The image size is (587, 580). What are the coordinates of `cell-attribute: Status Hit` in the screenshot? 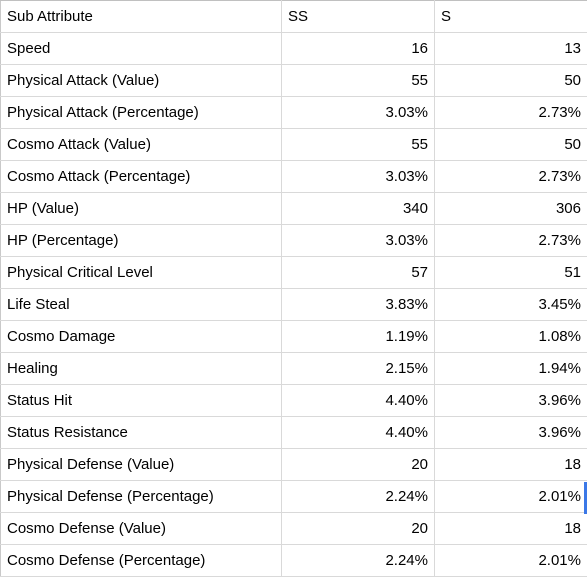 It's located at (141, 400).